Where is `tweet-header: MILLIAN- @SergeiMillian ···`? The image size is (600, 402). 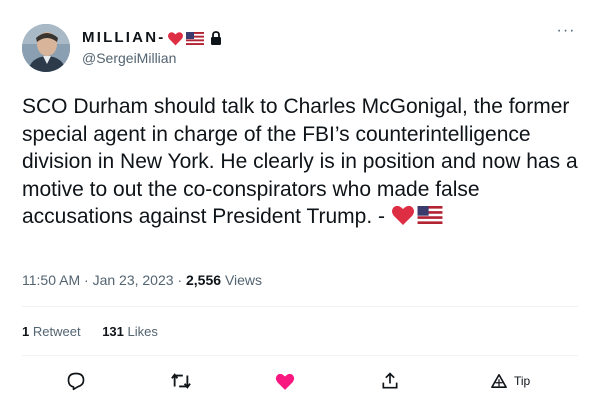 tweet-header: MILLIAN- @SergeiMillian ··· is located at coordinates (300, 49).